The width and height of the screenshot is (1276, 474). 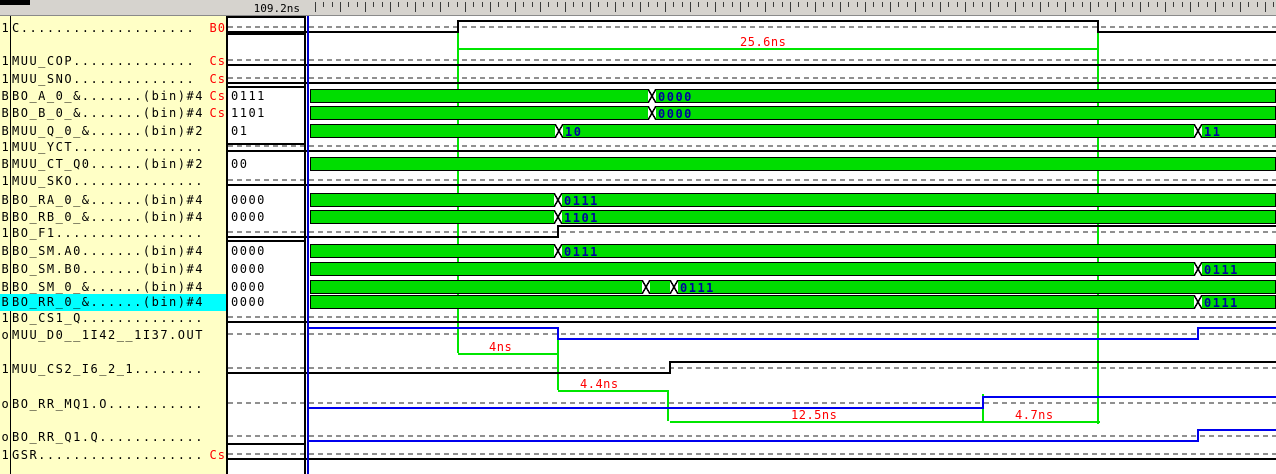 What do you see at coordinates (763, 42) in the screenshot?
I see `measure-label: 25.6ns` at bounding box center [763, 42].